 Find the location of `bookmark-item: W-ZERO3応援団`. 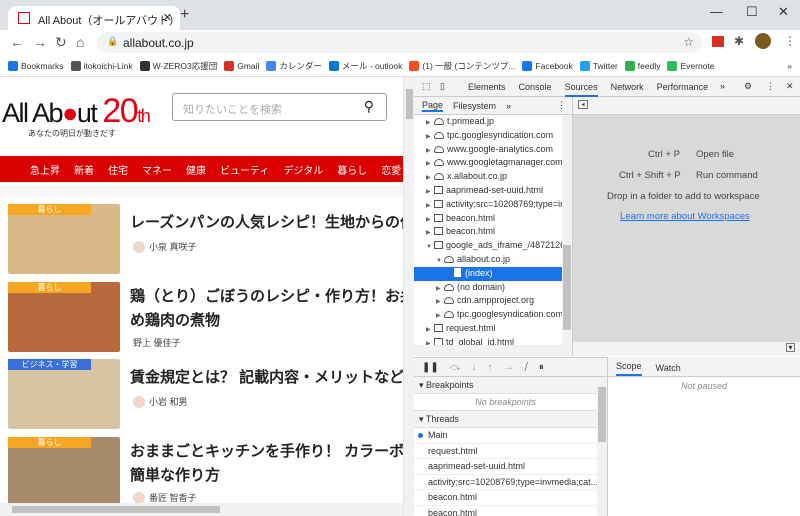

bookmark-item: W-ZERO3応援団 is located at coordinates (178, 66).